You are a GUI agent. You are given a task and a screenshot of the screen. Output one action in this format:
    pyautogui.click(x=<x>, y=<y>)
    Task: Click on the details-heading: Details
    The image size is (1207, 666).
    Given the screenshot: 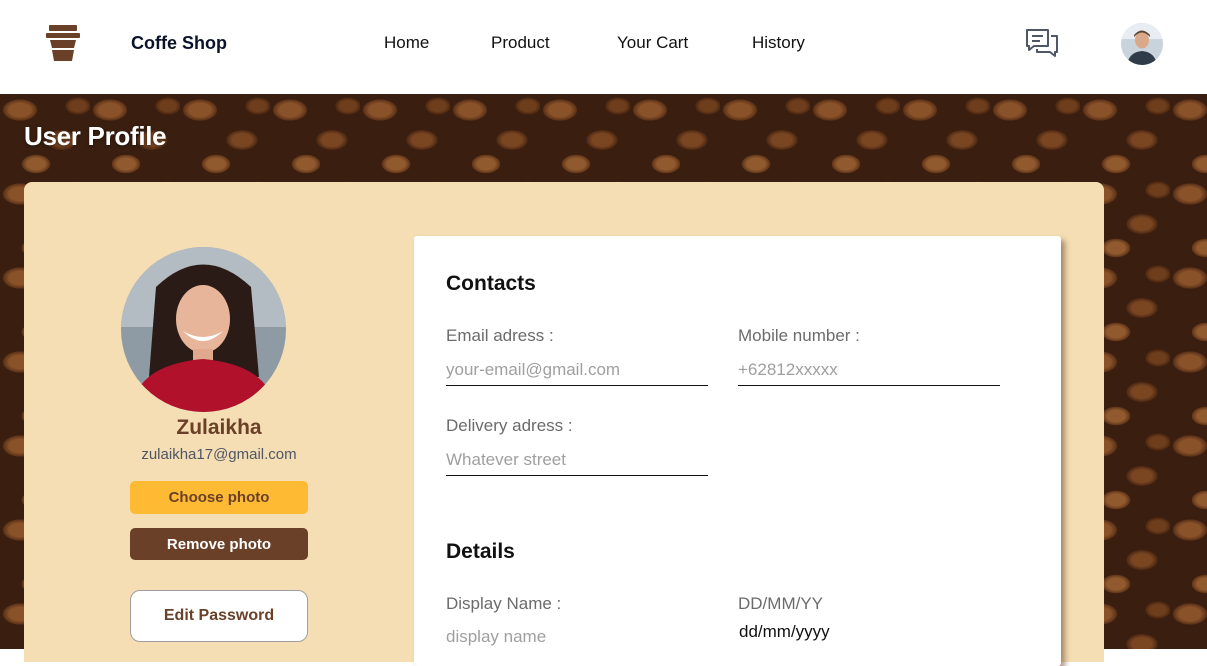 What is the action you would take?
    pyautogui.click(x=480, y=551)
    